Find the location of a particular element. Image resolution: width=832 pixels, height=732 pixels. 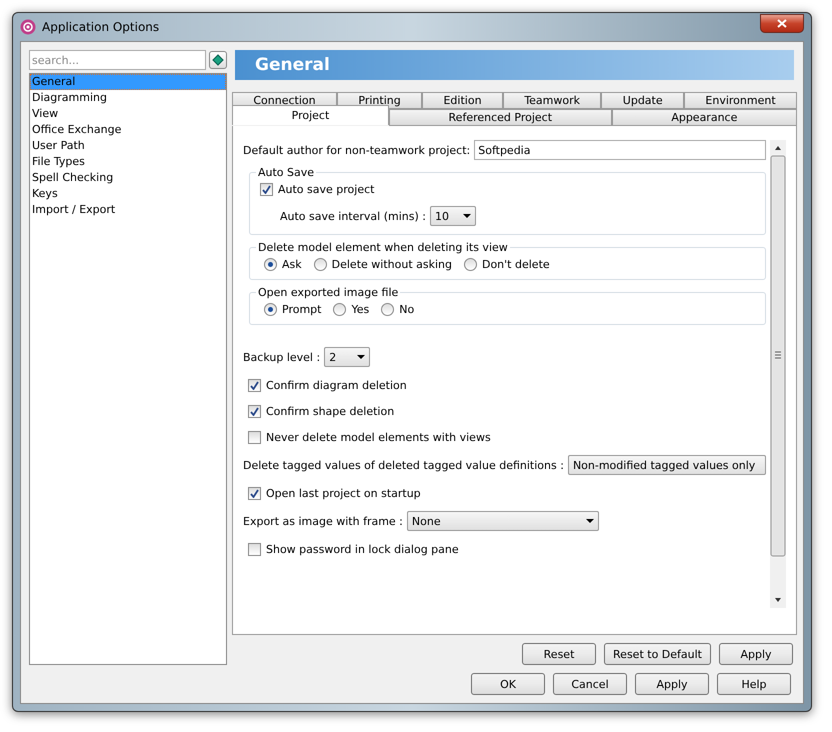

radio-label: No is located at coordinates (406, 309).